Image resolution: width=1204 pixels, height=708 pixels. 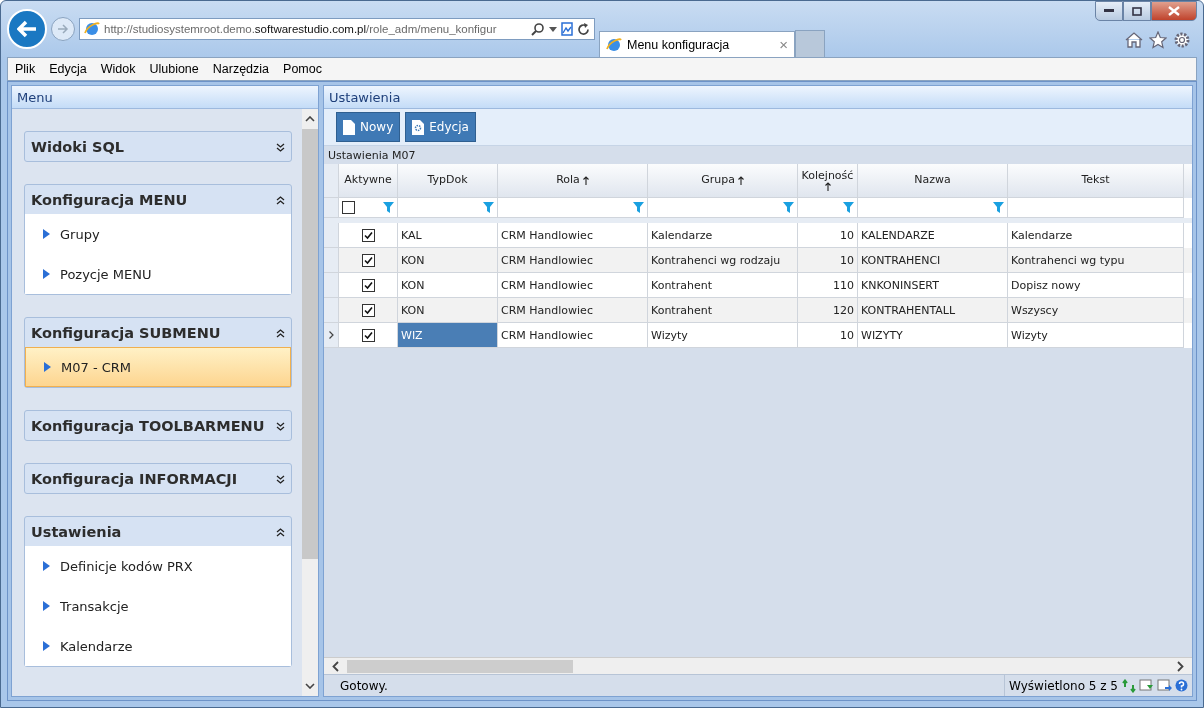 I want to click on menu-item: Plik, so click(x=25, y=69).